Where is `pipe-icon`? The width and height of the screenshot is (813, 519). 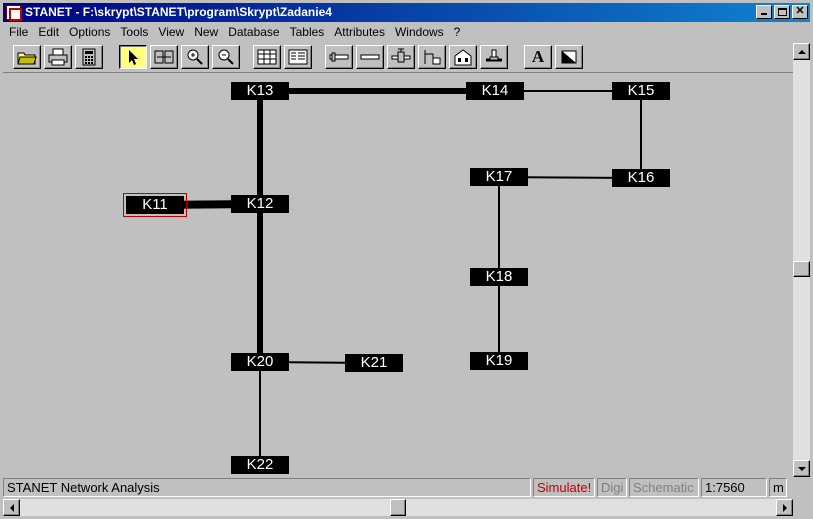 pipe-icon is located at coordinates (339, 57).